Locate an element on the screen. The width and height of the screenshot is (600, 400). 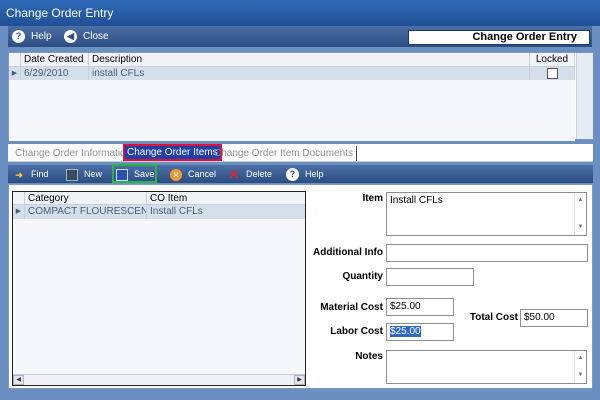
locked-checkbox is located at coordinates (552, 73).